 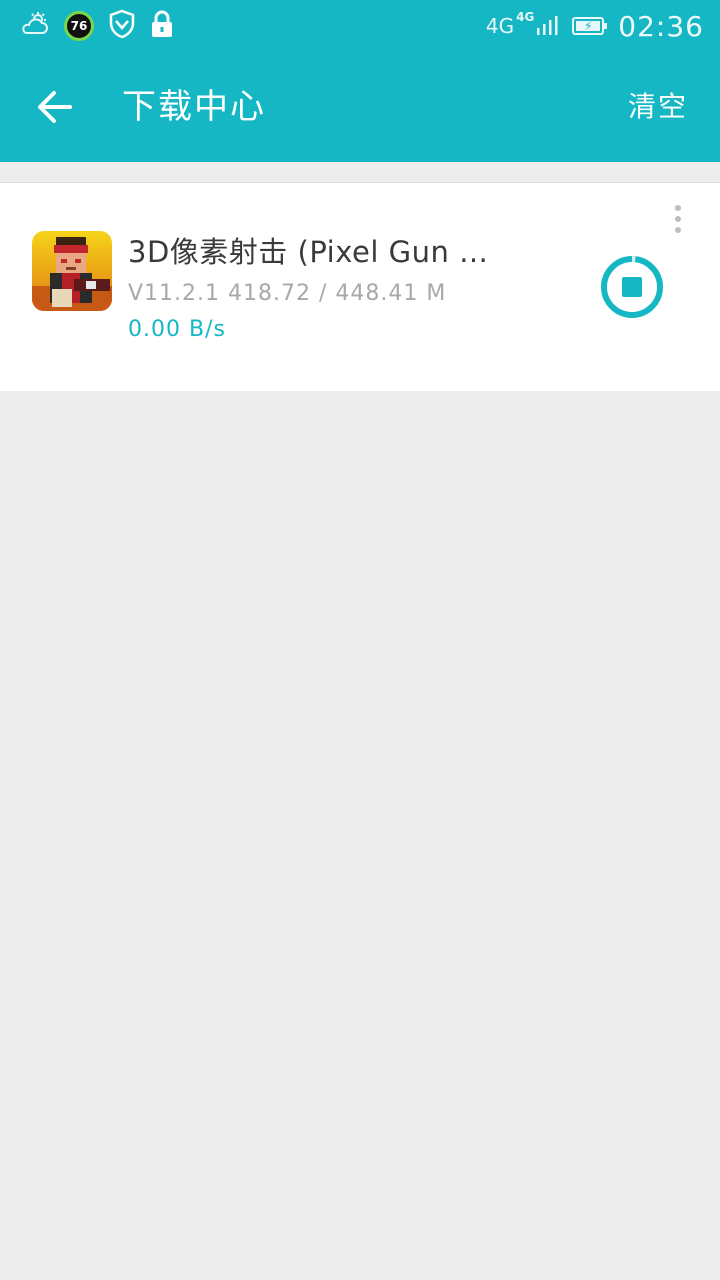 I want to click on battery-charging-icon: ⚡, so click(x=590, y=26).